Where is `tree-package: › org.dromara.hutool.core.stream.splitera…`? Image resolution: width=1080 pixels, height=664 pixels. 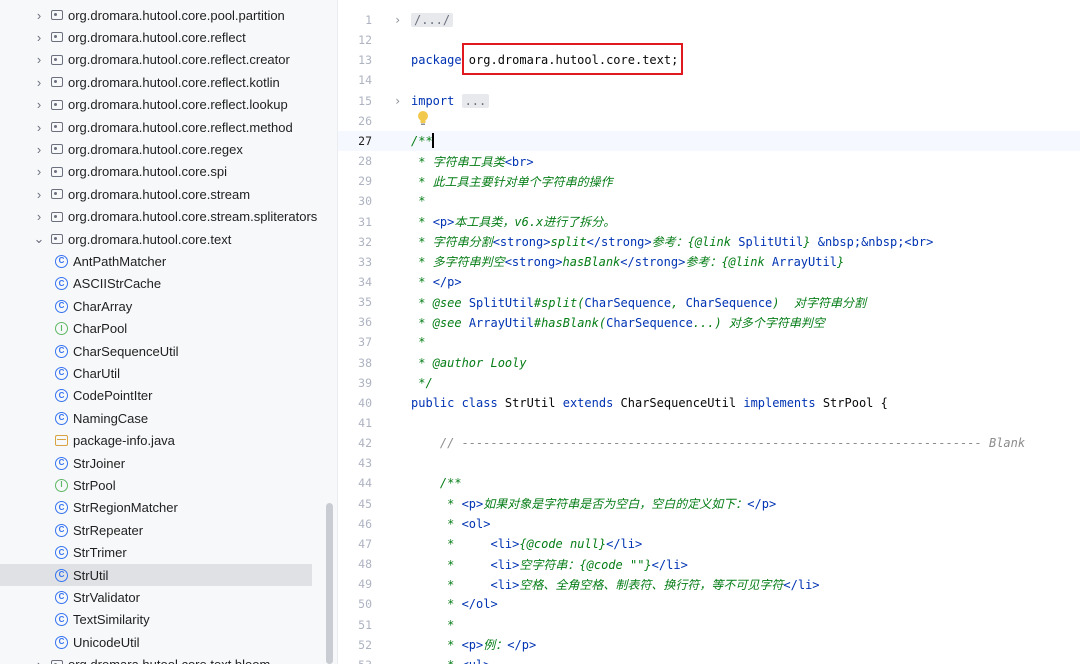
tree-package: › org.dromara.hutool.core.stream.splitera… is located at coordinates (168, 217).